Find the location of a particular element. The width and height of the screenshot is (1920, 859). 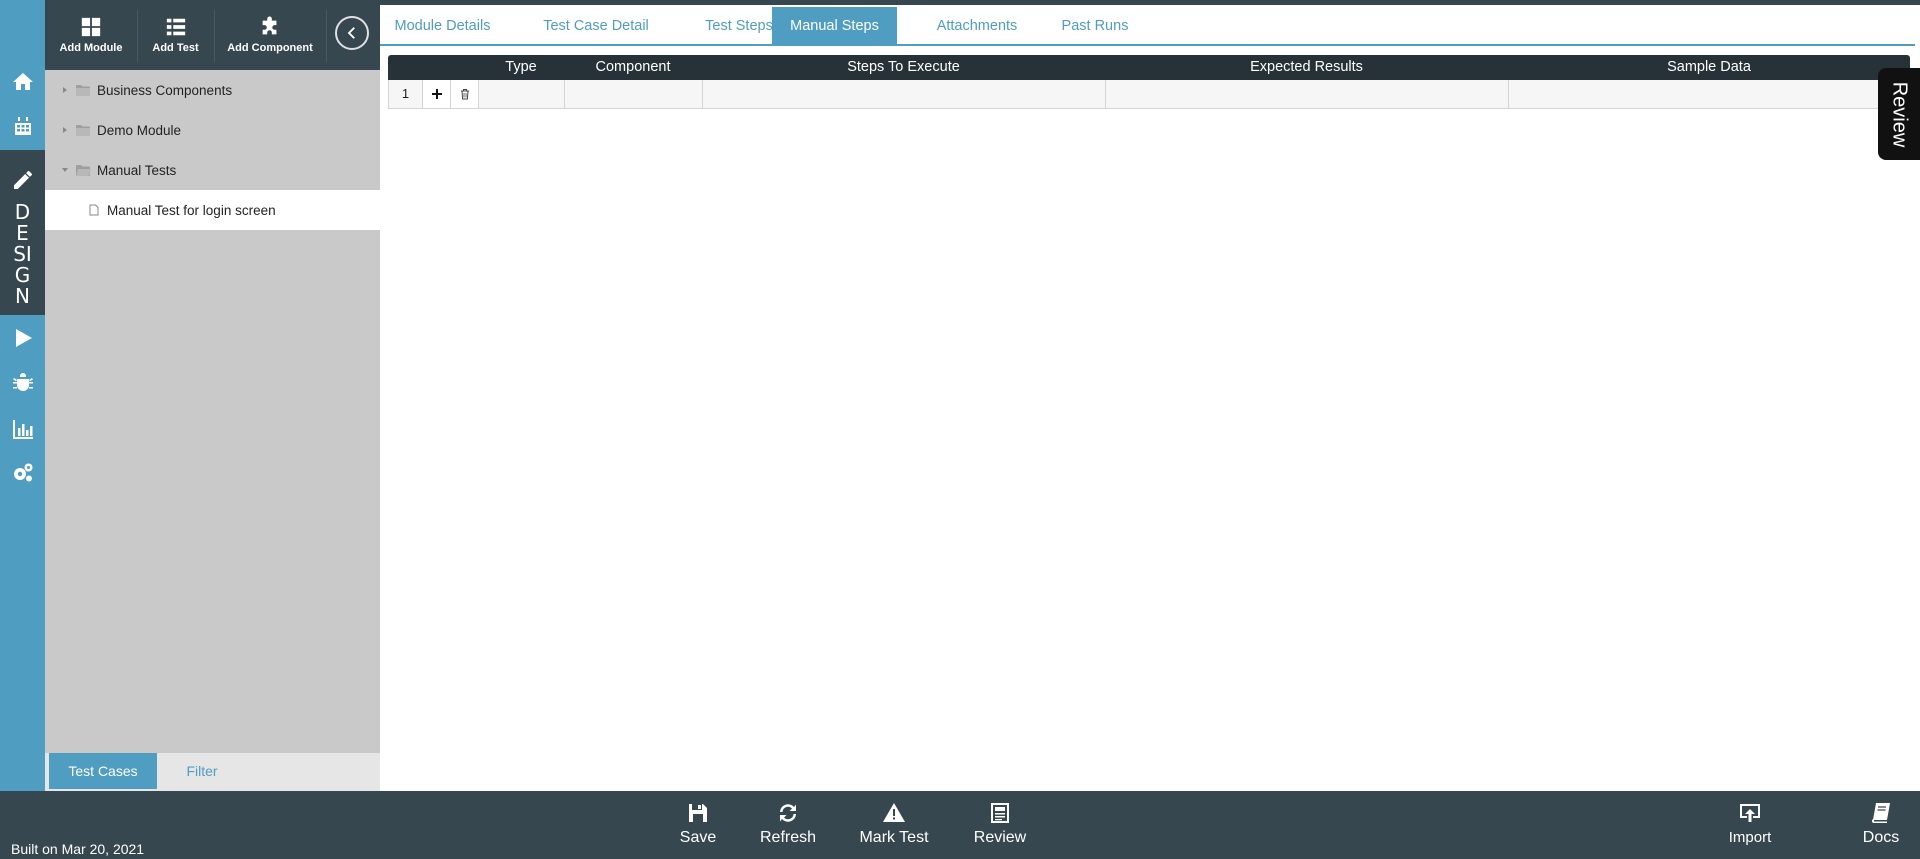

gears-icon is located at coordinates (22, 473).